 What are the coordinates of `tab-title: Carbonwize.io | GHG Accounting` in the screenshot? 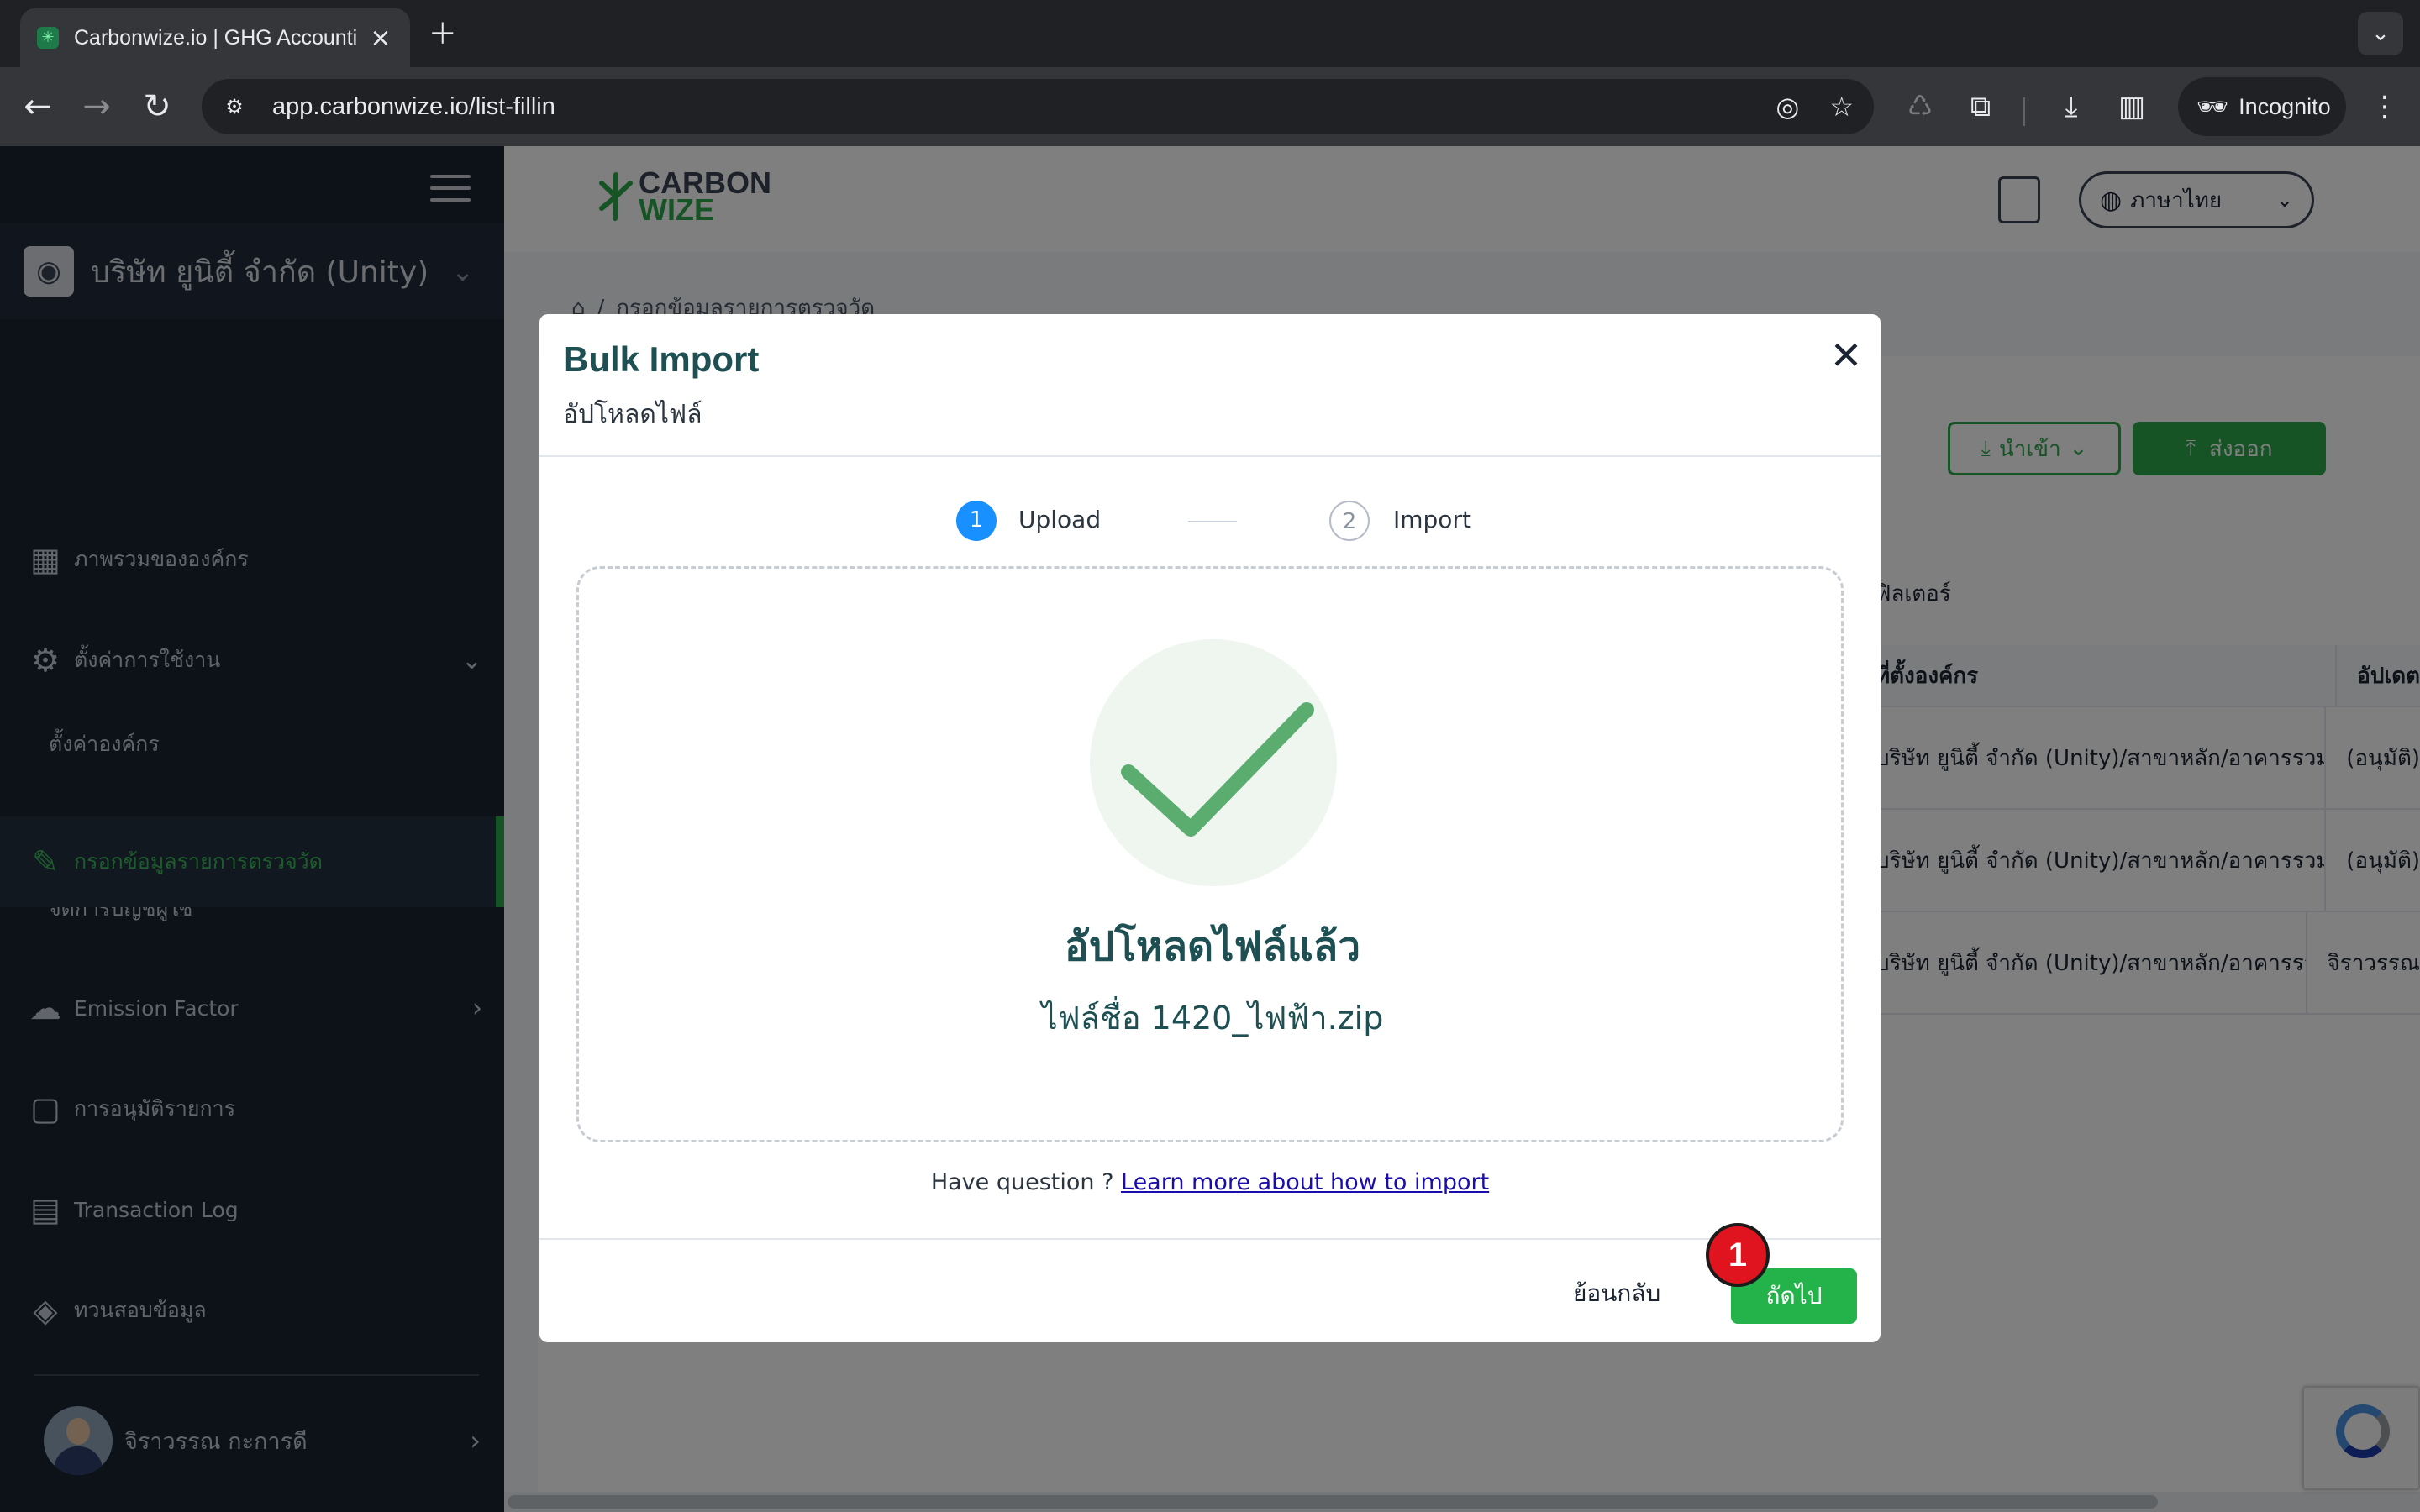 It's located at (216, 37).